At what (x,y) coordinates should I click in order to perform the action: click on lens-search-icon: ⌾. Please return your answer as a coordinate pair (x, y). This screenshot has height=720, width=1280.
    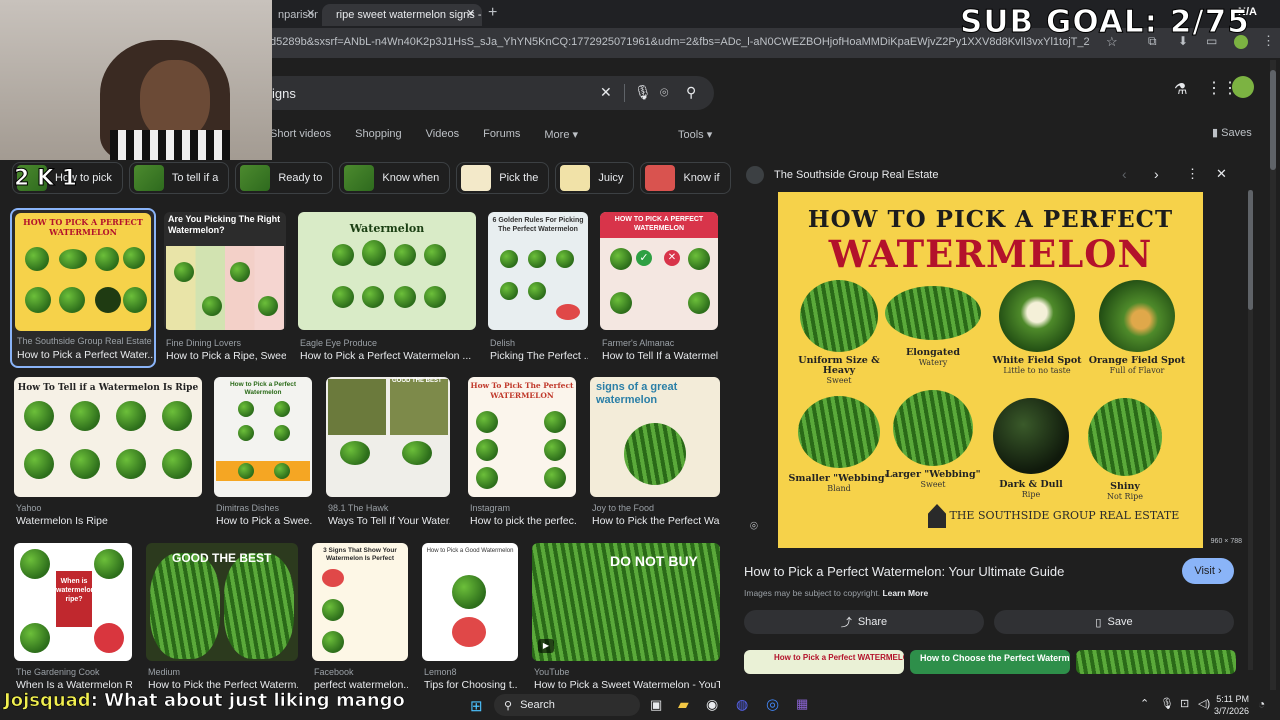
    Looking at the image, I should click on (754, 526).